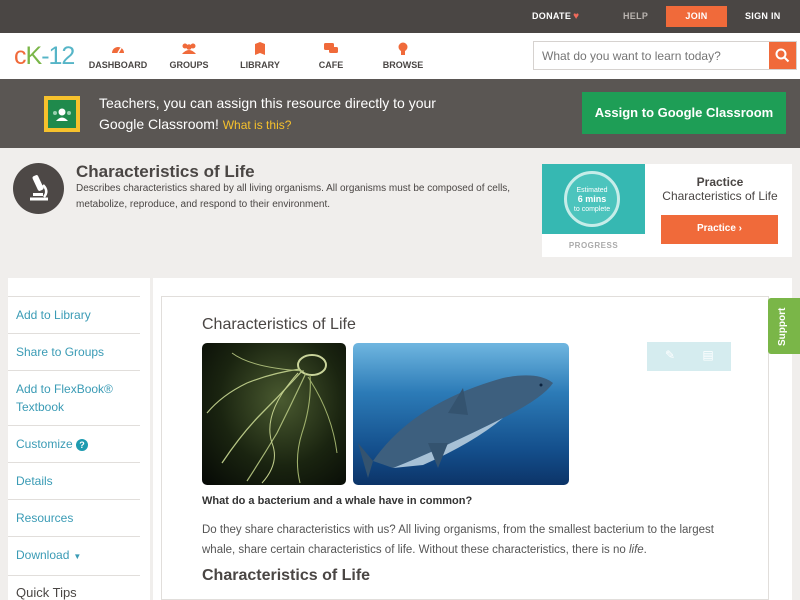  I want to click on microscope-icon, so click(38, 188).